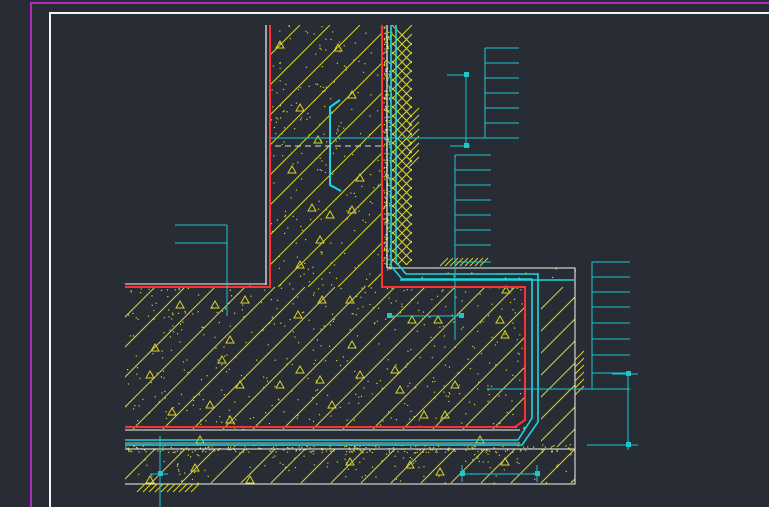 This screenshot has width=769, height=507. I want to click on wall-outline, so click(326, 155).